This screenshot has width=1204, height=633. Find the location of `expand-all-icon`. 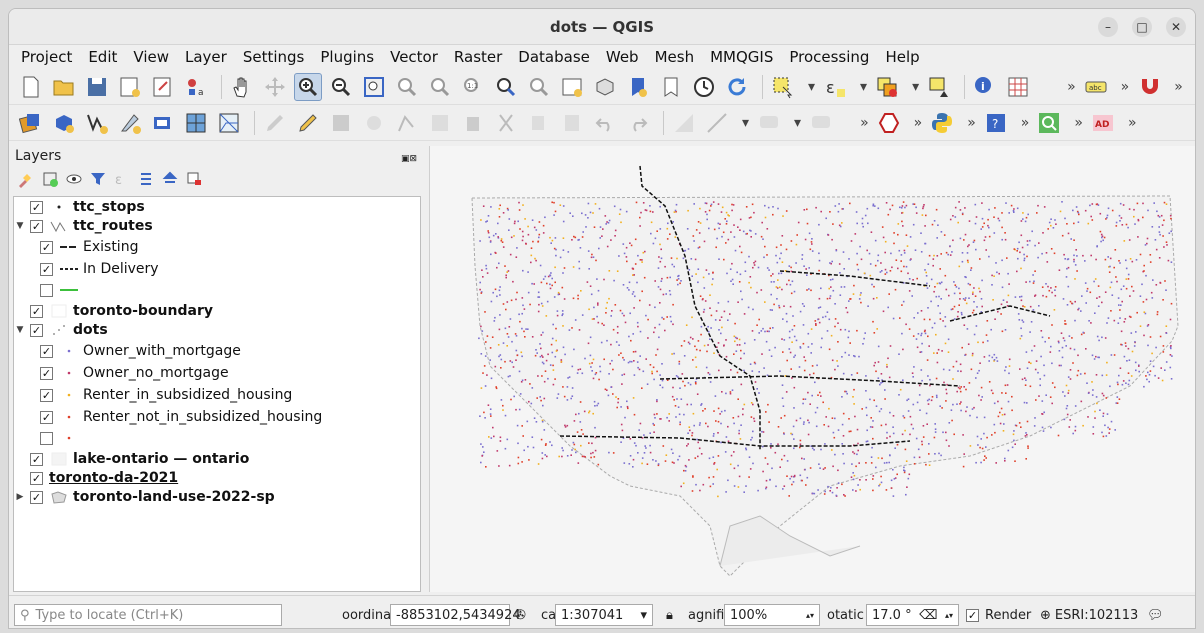

expand-all-icon is located at coordinates (146, 179).